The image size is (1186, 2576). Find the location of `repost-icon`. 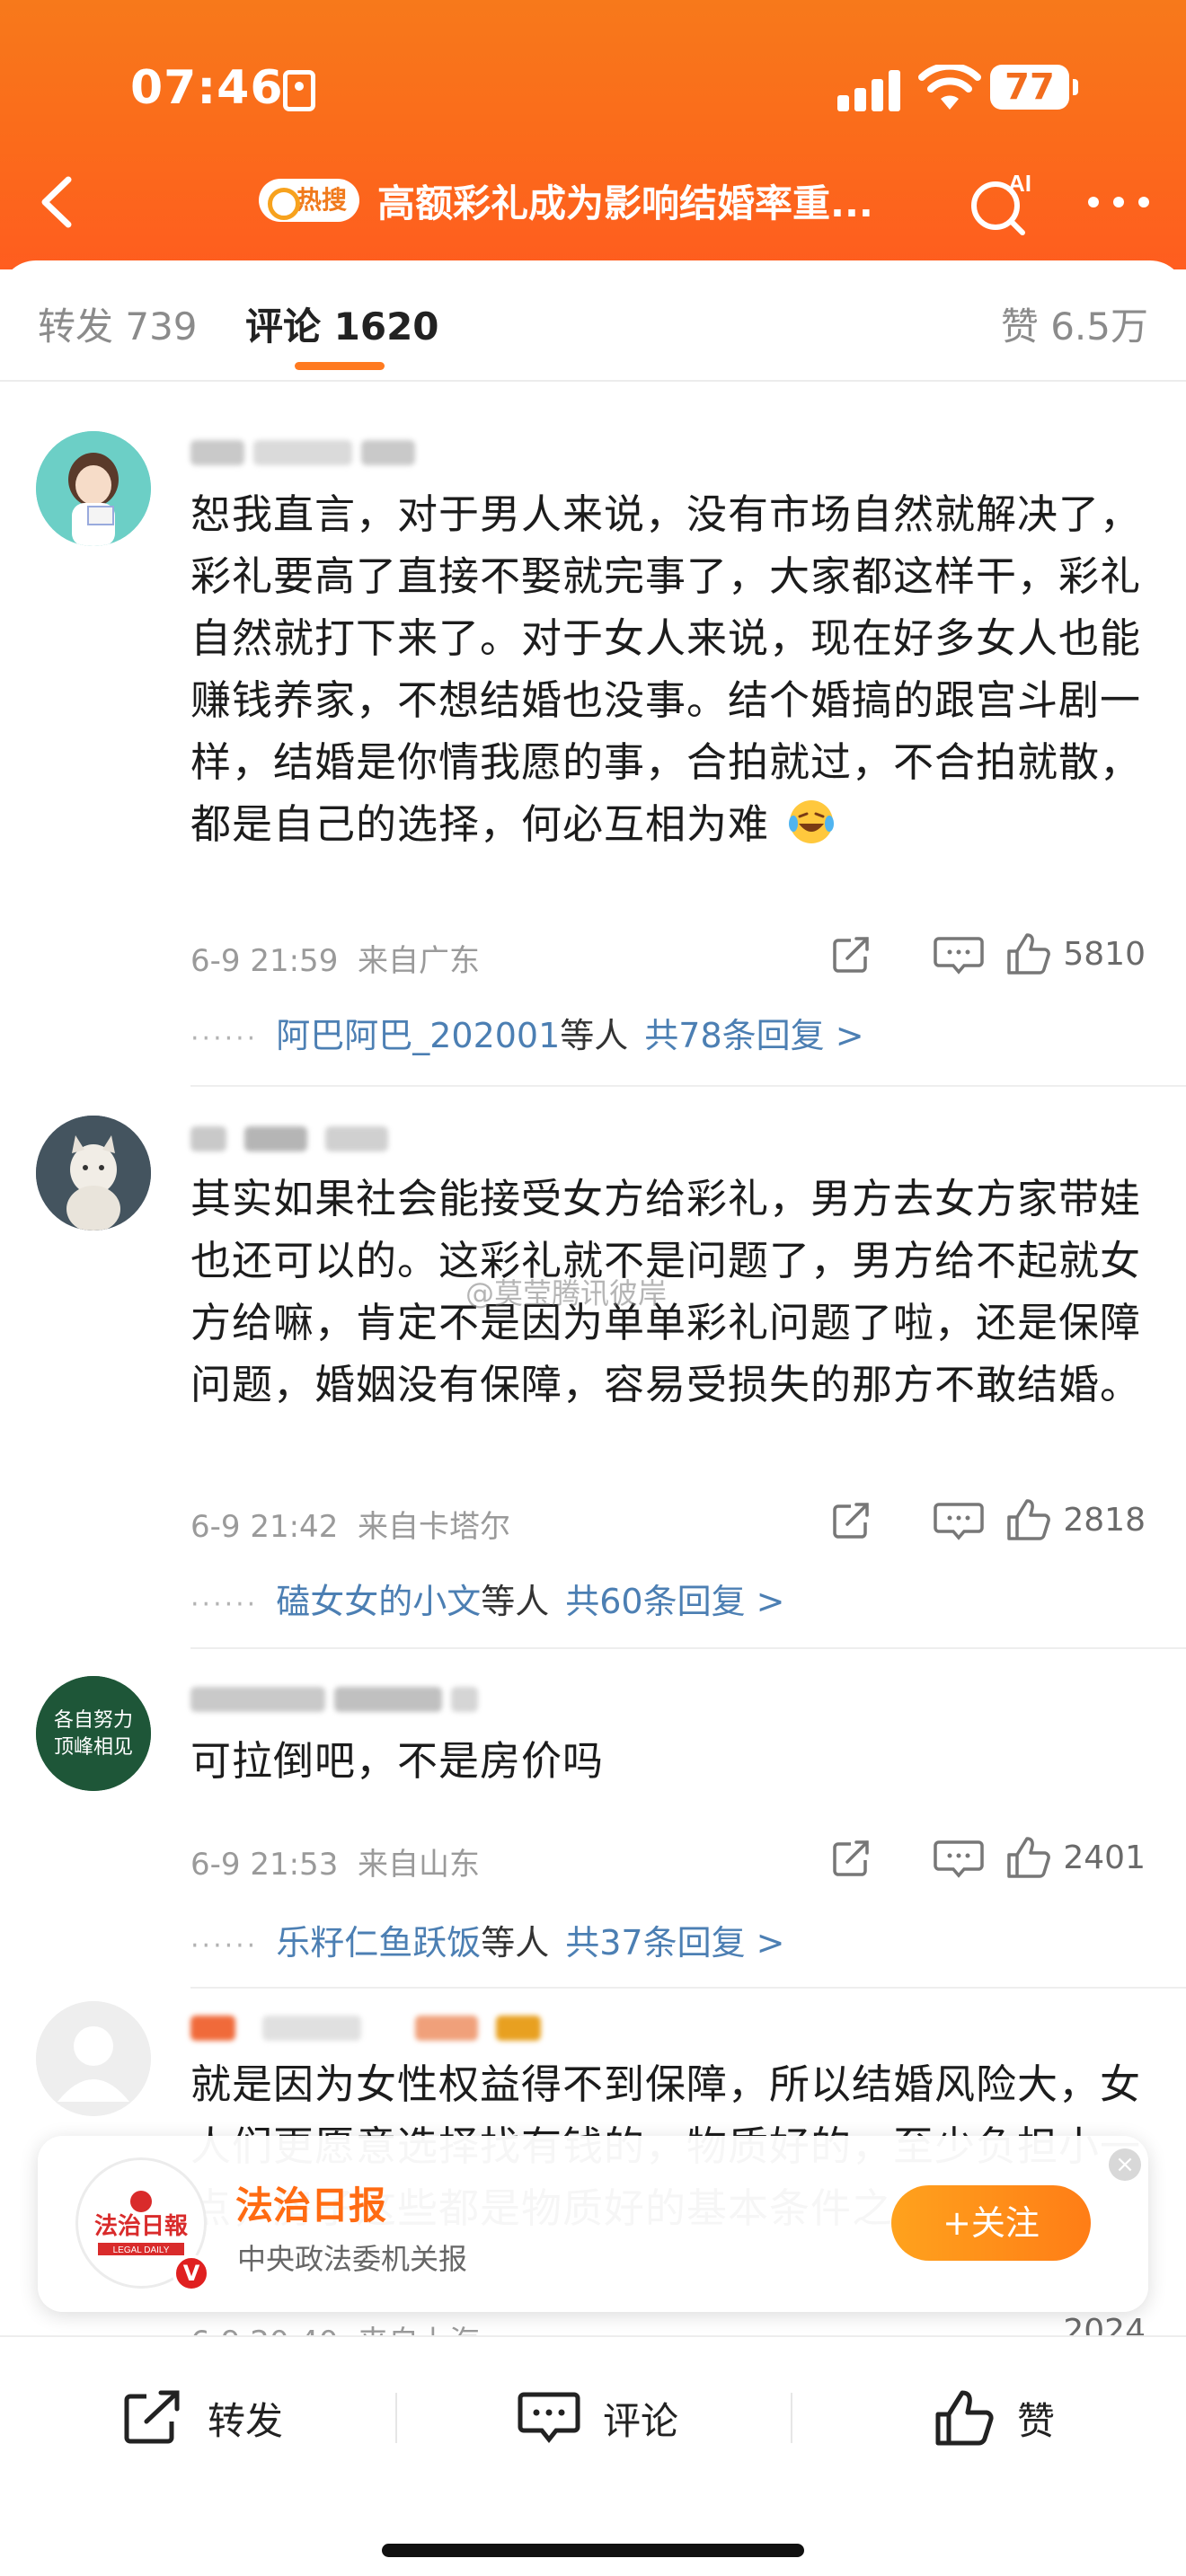

repost-icon is located at coordinates (152, 2417).